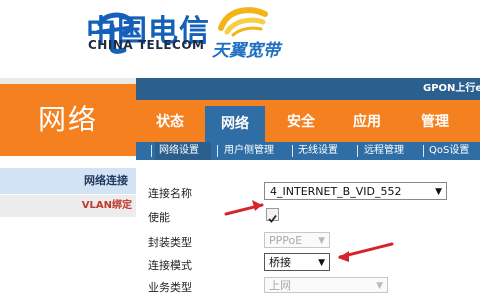  Describe the element at coordinates (384, 151) in the screenshot. I see `subnav-remote: 远程管理` at that location.